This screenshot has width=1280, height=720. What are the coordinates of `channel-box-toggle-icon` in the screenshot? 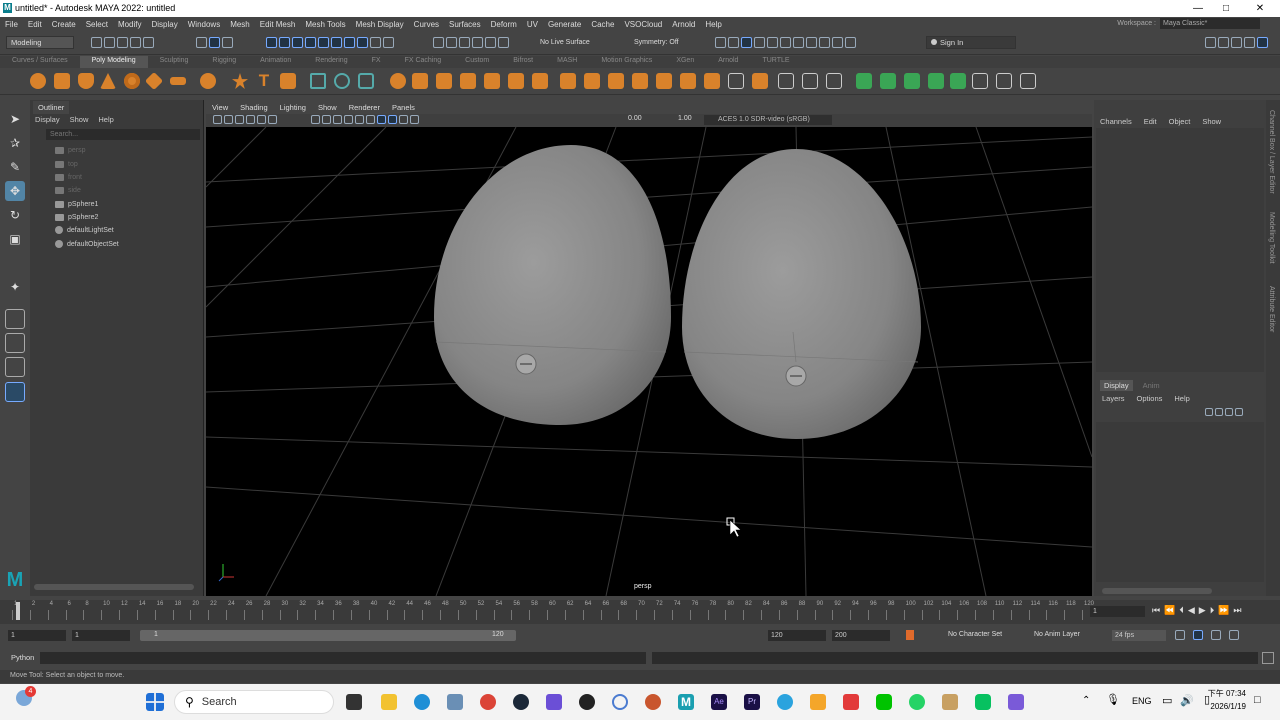 It's located at (1249, 42).